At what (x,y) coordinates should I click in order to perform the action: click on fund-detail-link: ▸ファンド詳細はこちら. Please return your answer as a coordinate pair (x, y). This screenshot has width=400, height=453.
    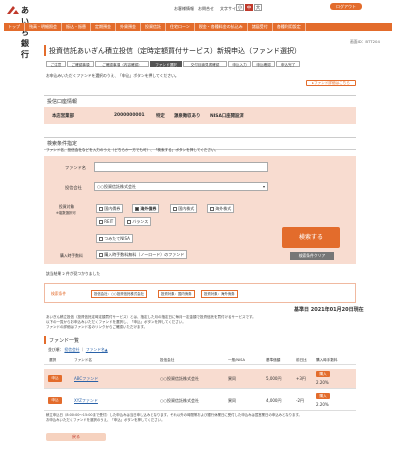
    Looking at the image, I should click on (331, 83).